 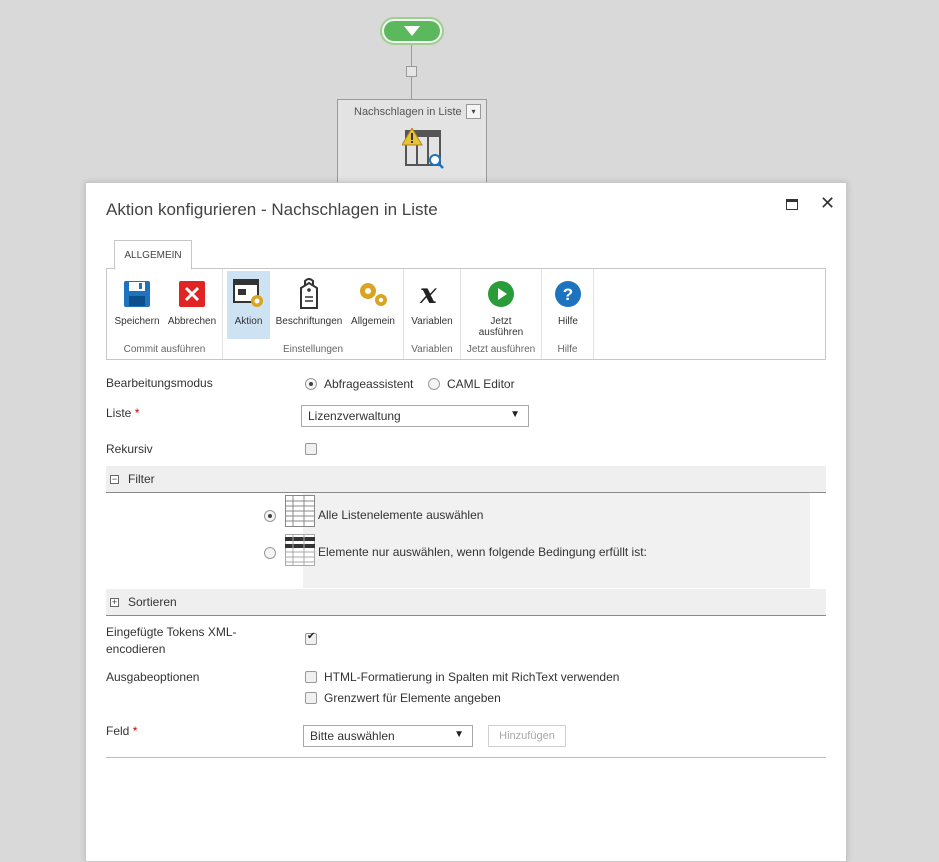 I want to click on item-limit-option: Grenzwert für Elemente angeben, so click(x=403, y=698).